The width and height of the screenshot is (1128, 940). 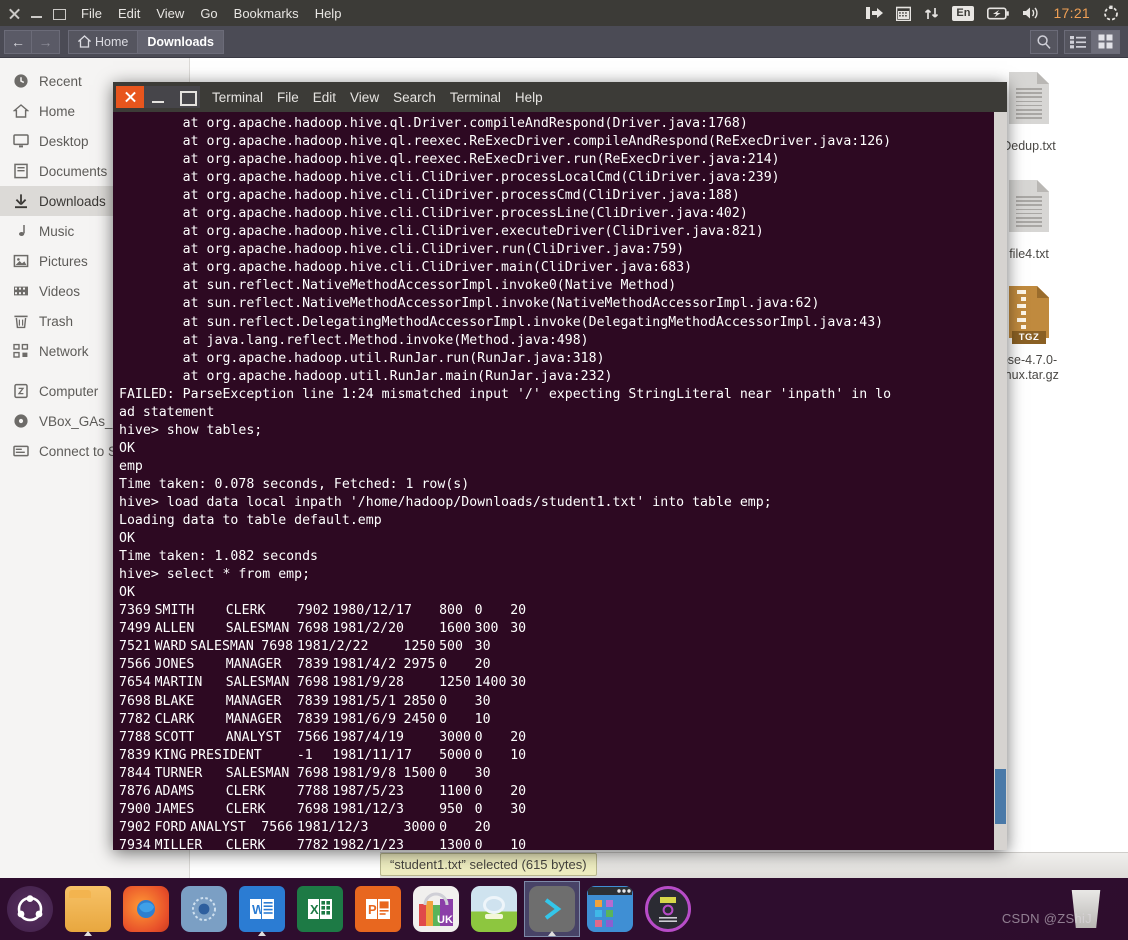 I want to click on app-grid-icon, so click(x=610, y=909).